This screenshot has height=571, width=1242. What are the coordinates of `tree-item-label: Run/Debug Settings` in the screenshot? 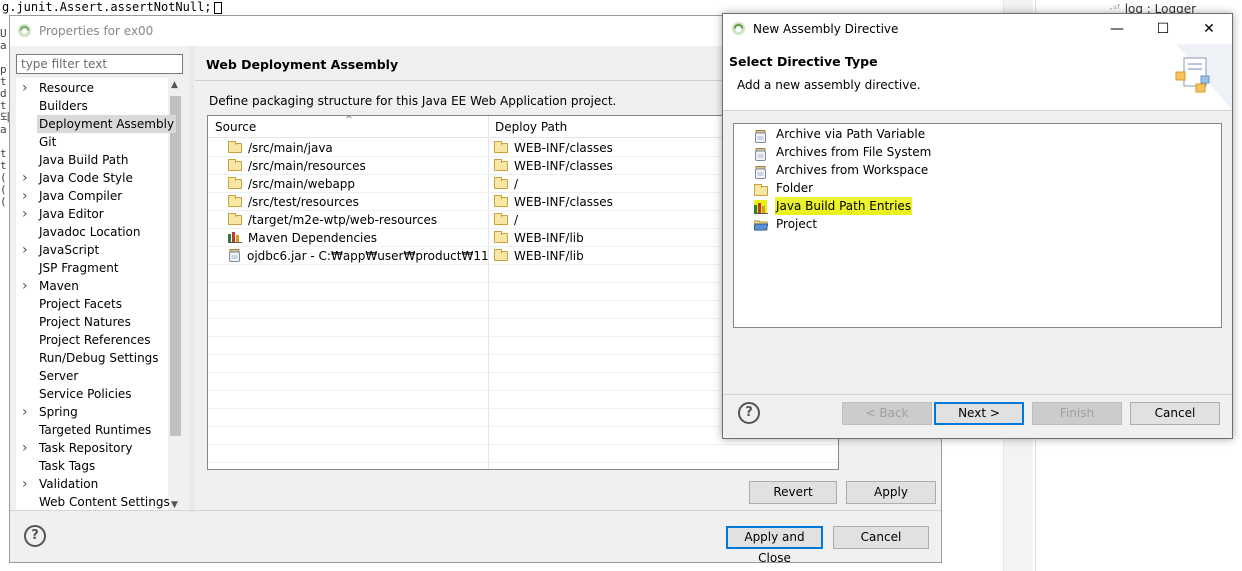 It's located at (99, 358).